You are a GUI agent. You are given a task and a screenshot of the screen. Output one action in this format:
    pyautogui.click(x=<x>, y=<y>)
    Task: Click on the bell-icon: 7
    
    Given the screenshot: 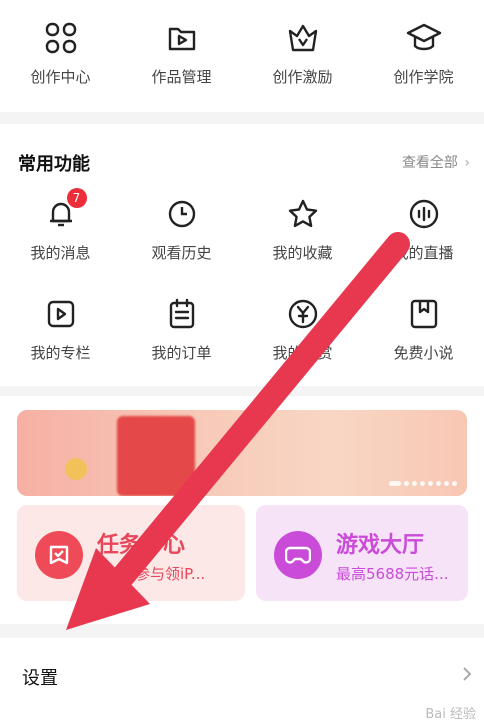 What is the action you would take?
    pyautogui.click(x=64, y=211)
    